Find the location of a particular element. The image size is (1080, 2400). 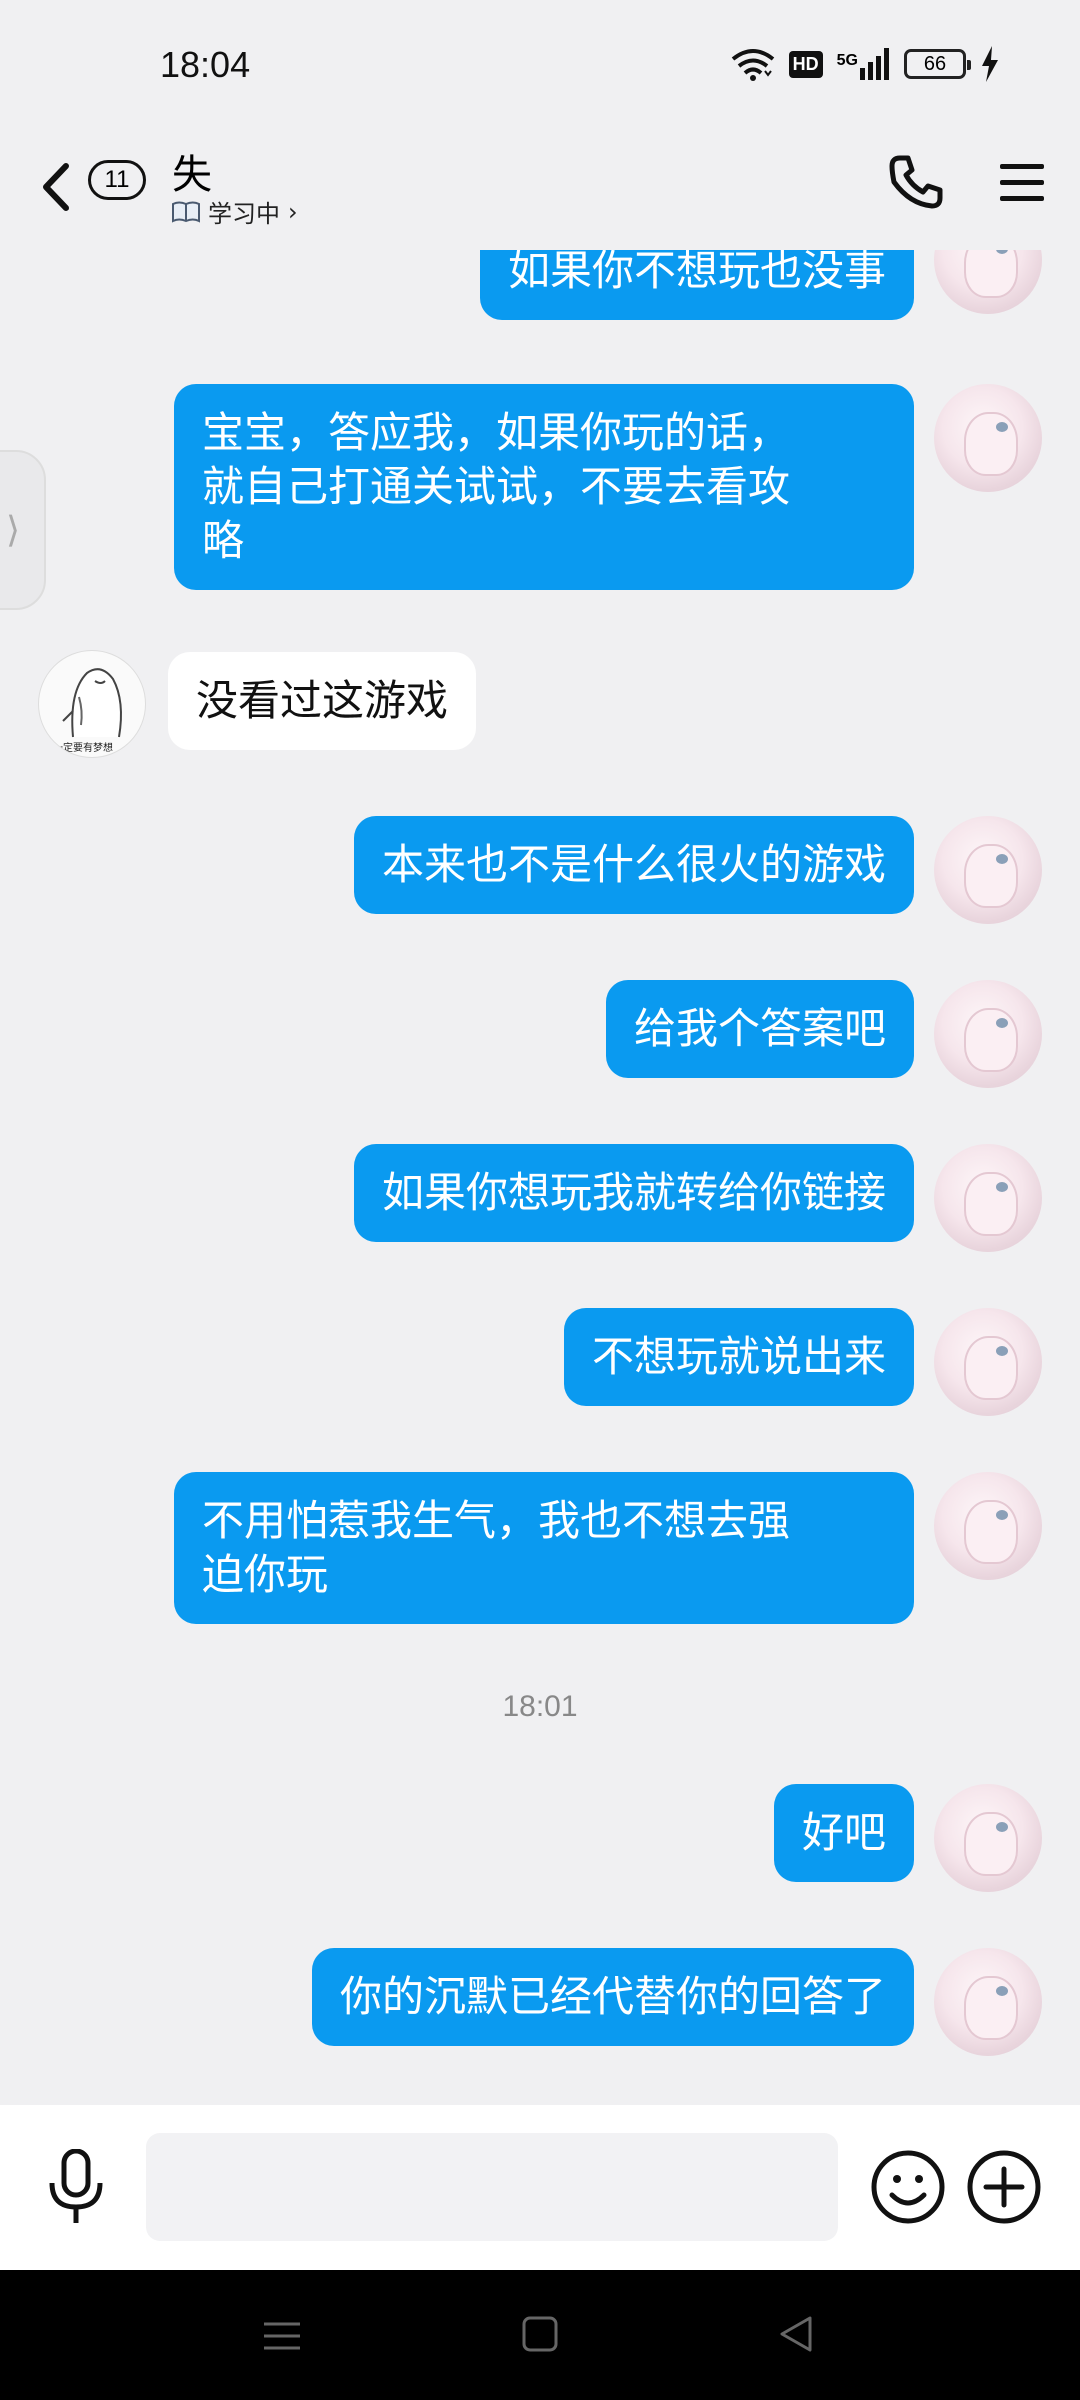

status-icons: HD 5G 66 is located at coordinates (865, 64).